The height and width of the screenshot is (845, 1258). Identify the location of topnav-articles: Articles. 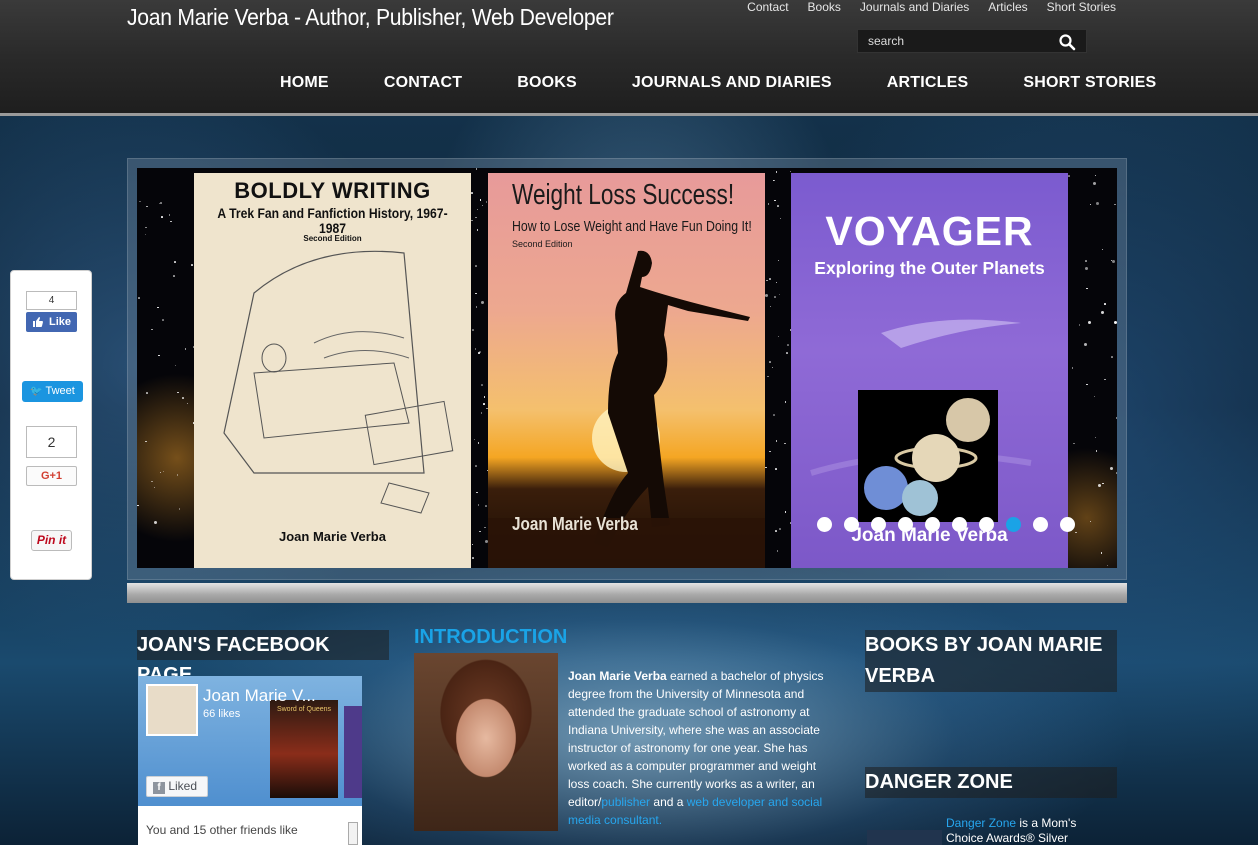
(1007, 7).